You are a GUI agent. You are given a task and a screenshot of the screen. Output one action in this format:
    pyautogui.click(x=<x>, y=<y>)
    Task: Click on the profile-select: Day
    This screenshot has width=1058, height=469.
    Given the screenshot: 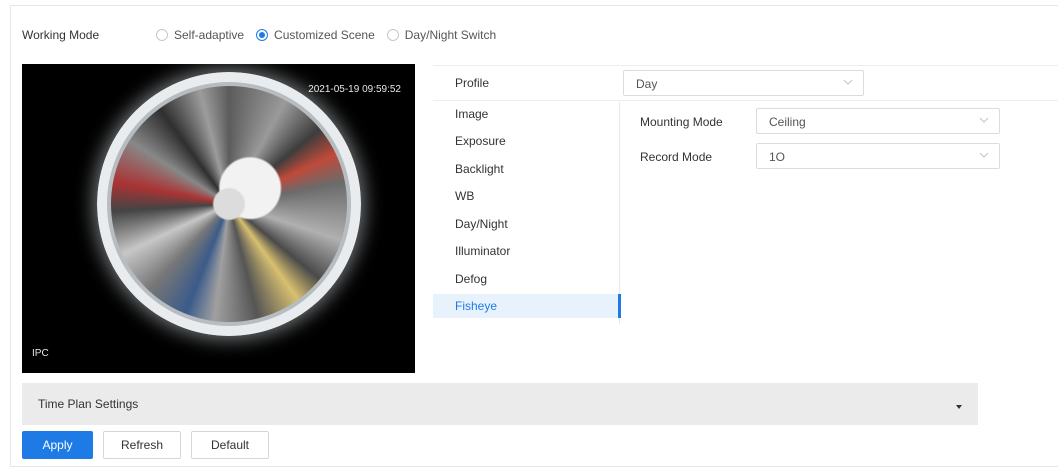 What is the action you would take?
    pyautogui.click(x=743, y=83)
    